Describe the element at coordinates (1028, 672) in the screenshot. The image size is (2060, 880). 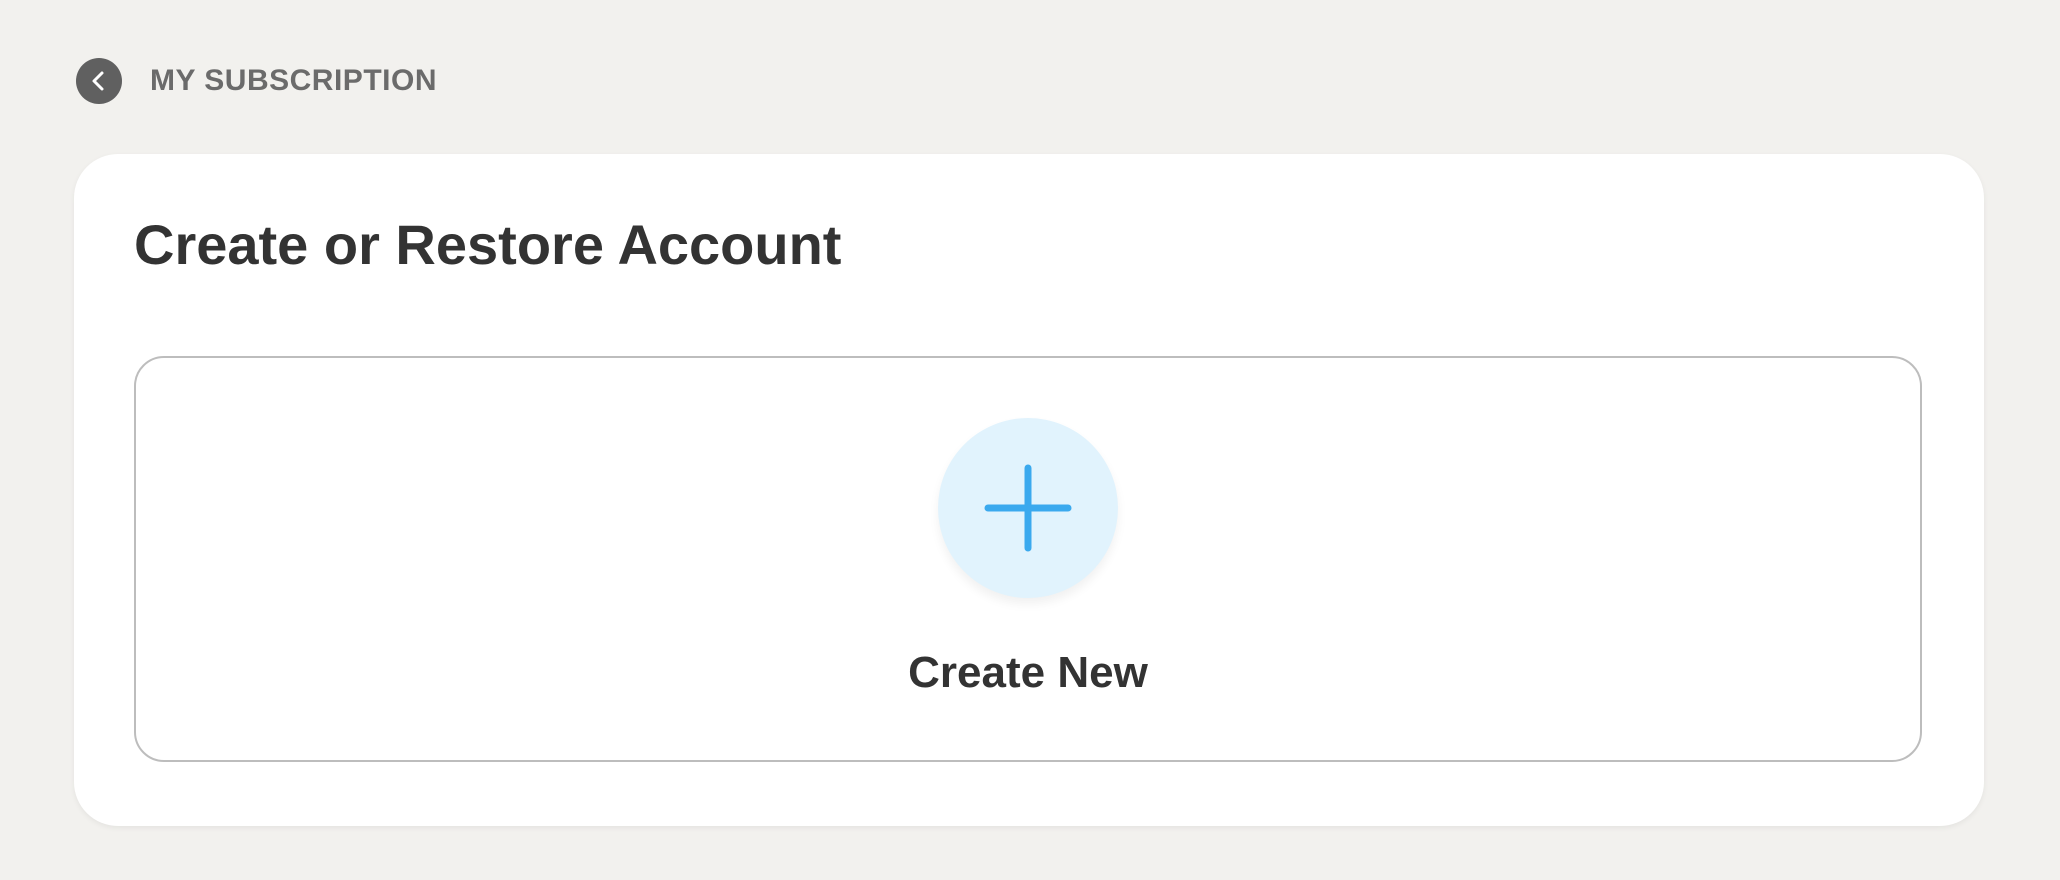
I see `create-new-label: Create New` at that location.